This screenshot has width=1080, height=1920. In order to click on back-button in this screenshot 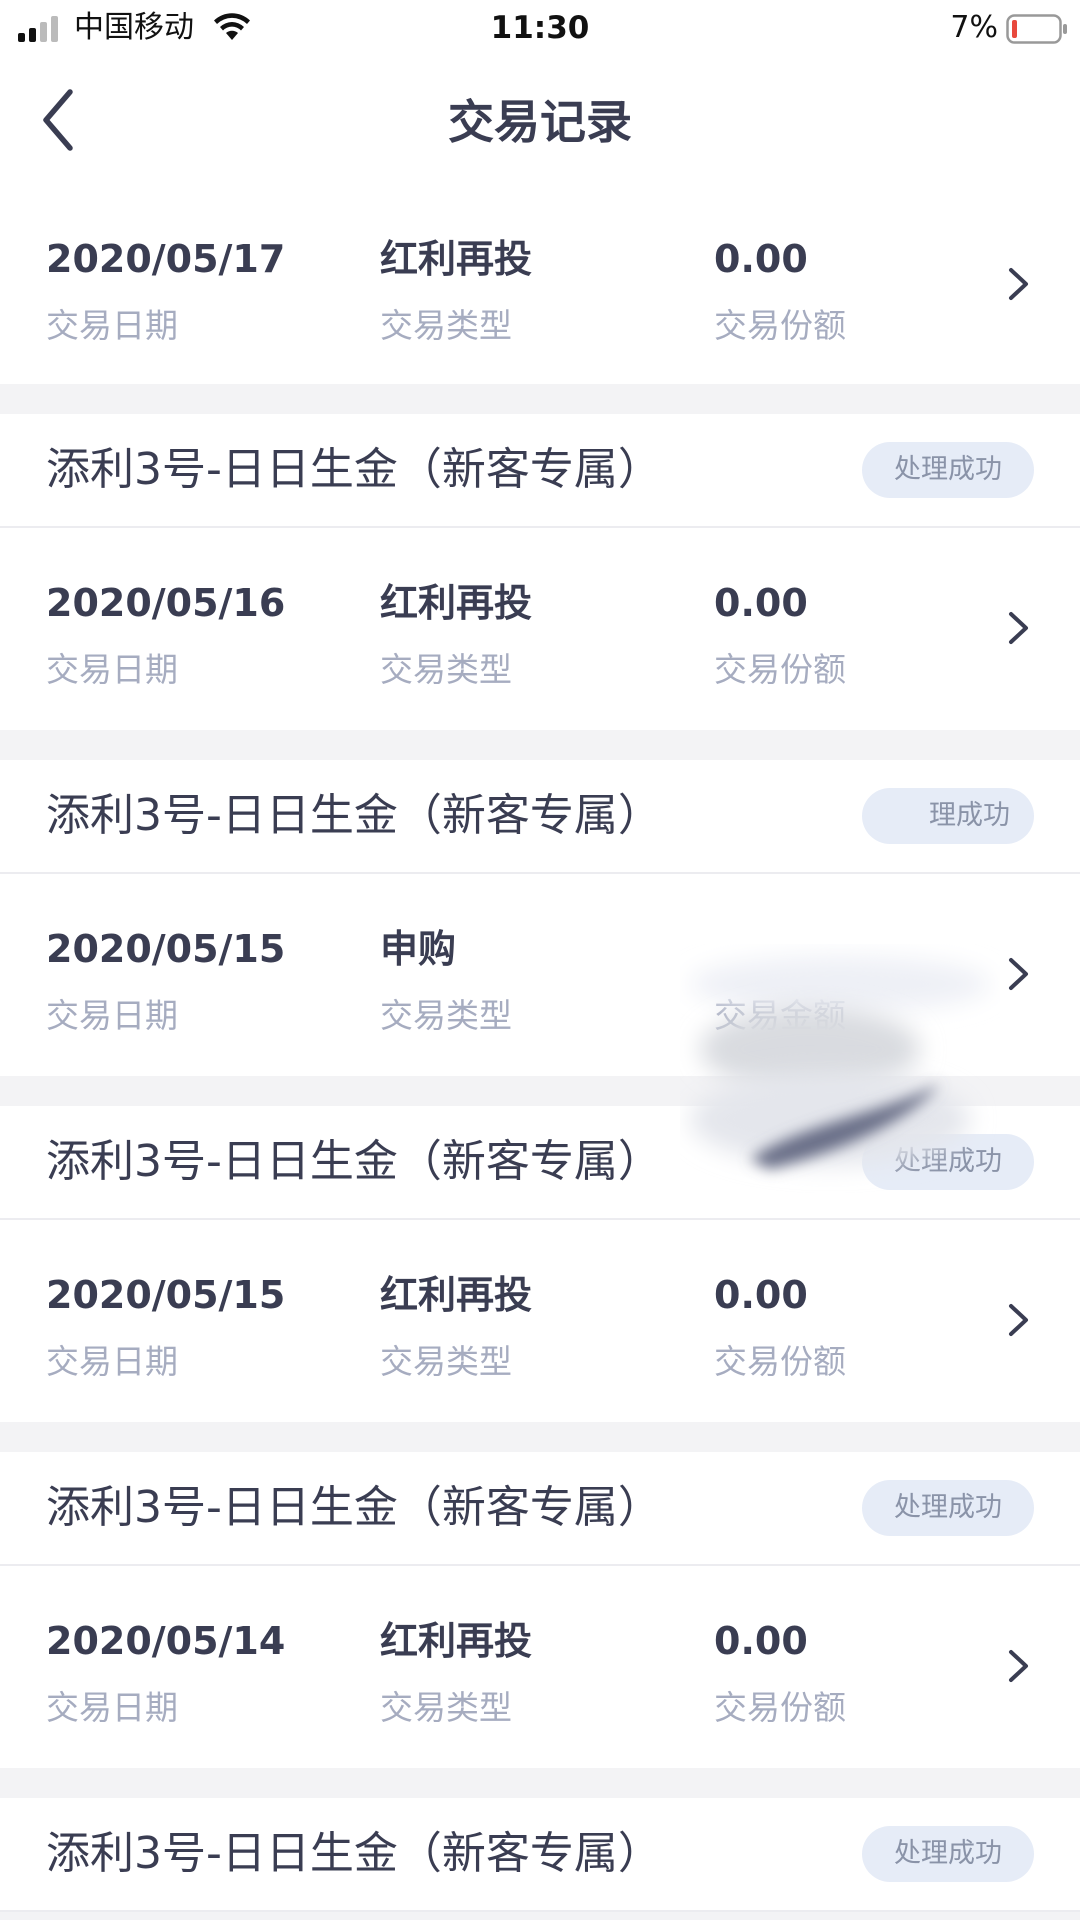, I will do `click(70, 122)`.